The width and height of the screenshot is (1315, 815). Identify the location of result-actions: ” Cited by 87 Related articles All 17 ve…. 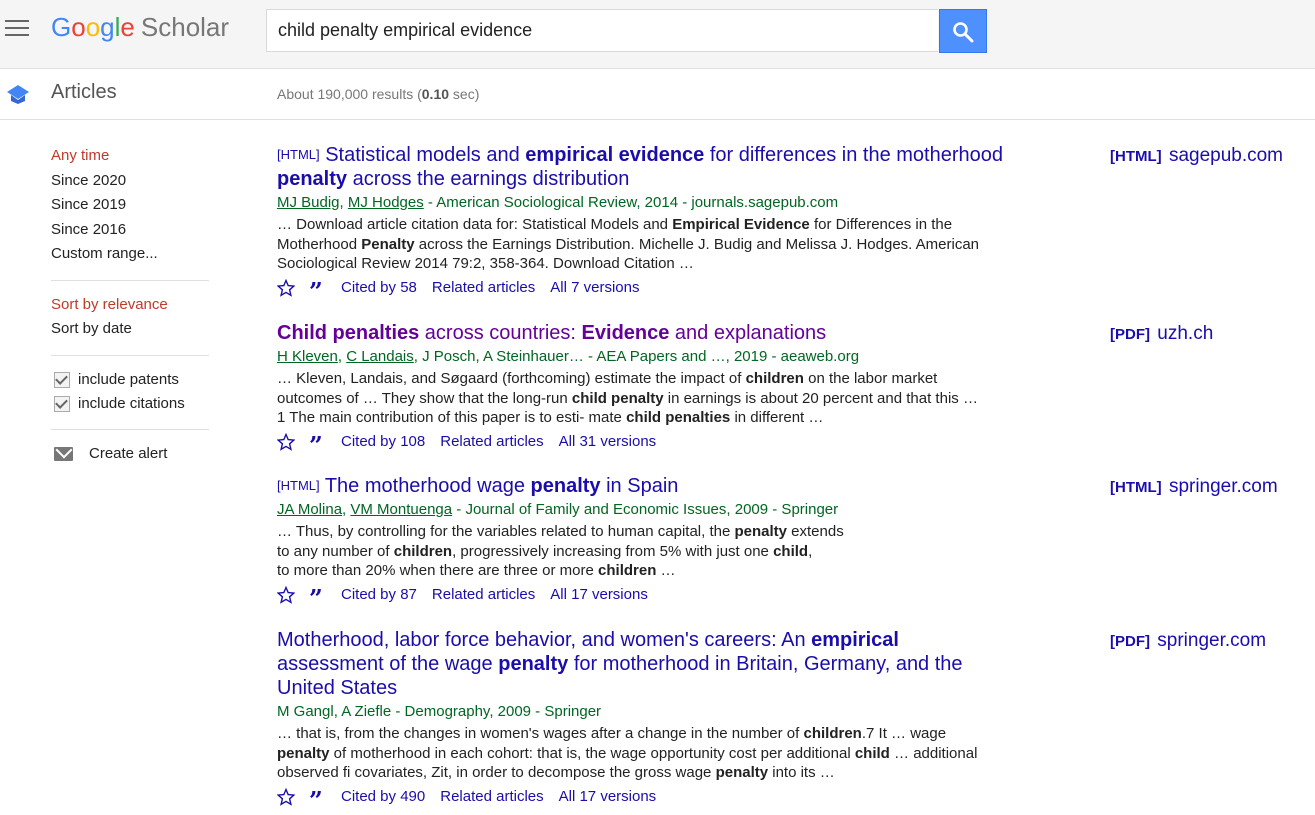
(667, 597).